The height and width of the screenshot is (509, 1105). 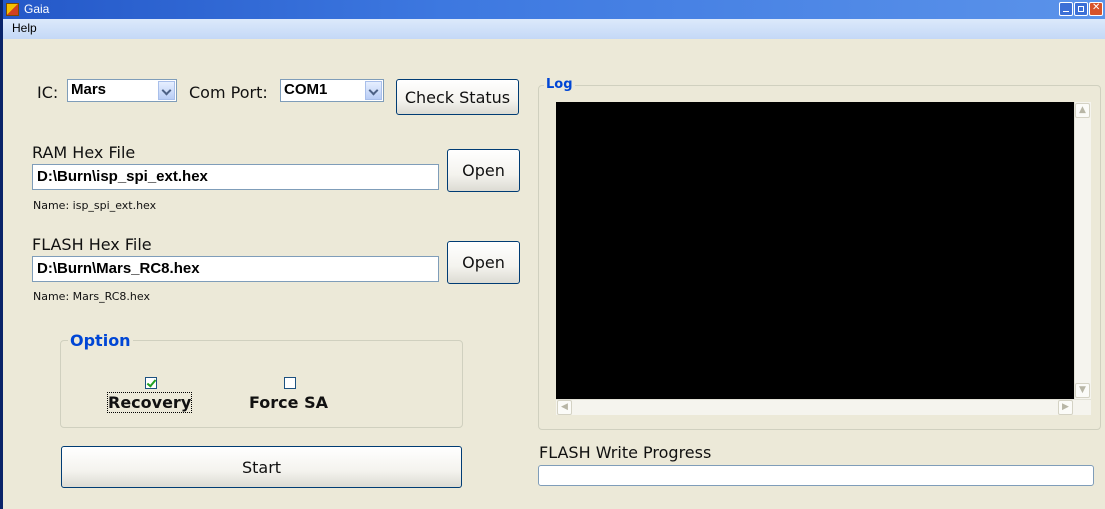 I want to click on close-button: ✕, so click(x=1096, y=9).